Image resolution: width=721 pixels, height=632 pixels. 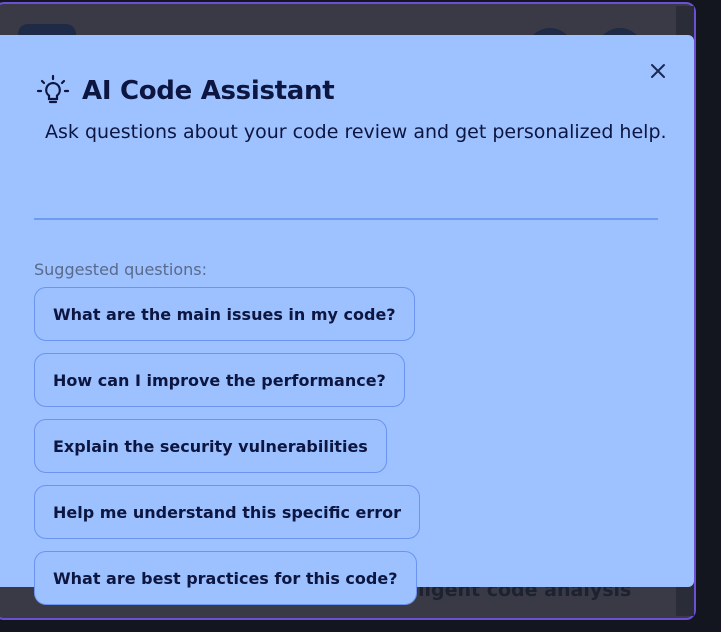 I want to click on close-button, so click(x=658, y=71).